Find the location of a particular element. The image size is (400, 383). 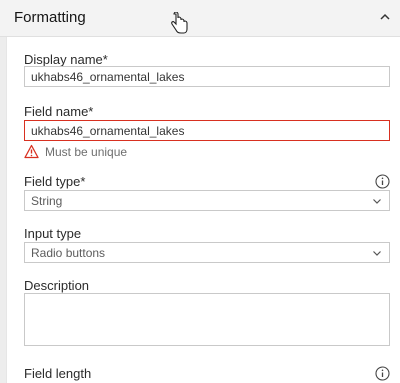

warning-icon is located at coordinates (31, 151).